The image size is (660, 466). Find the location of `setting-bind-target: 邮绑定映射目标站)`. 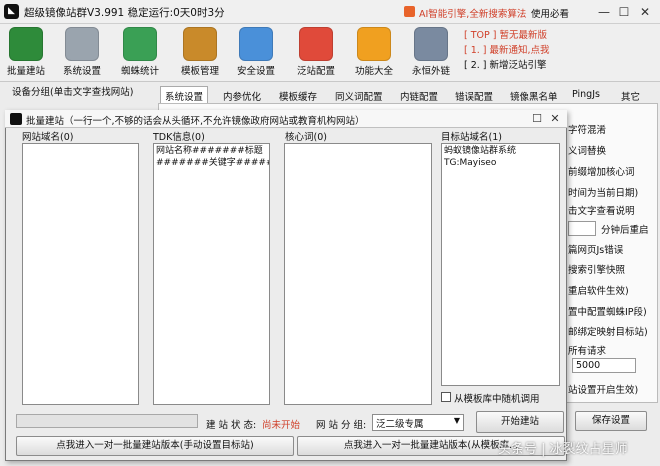

setting-bind-target: 邮绑定映射目标站) is located at coordinates (608, 331).